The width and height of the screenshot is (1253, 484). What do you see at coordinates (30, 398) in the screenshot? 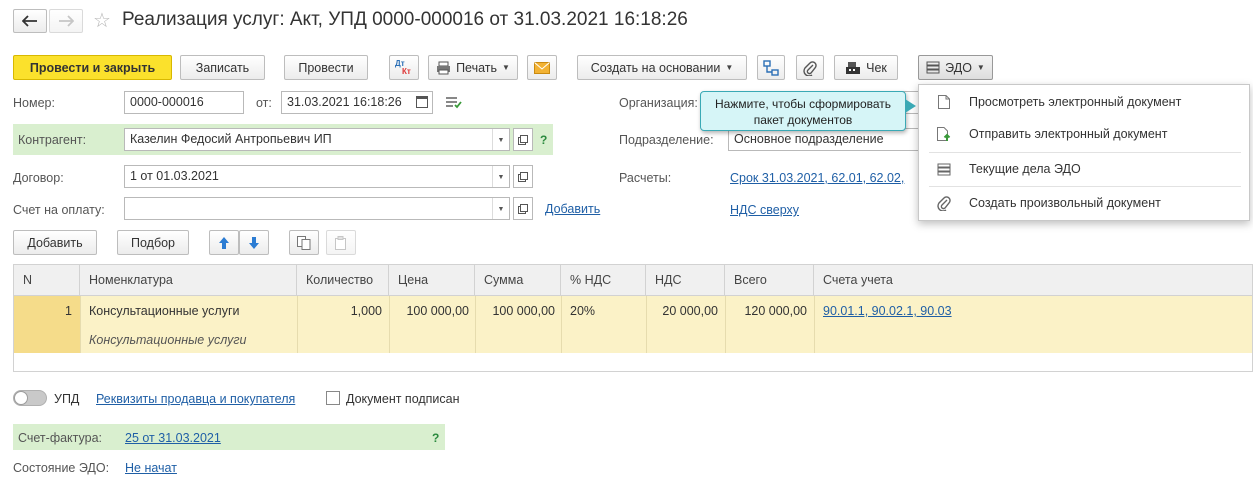
I see `upd-toggle` at bounding box center [30, 398].